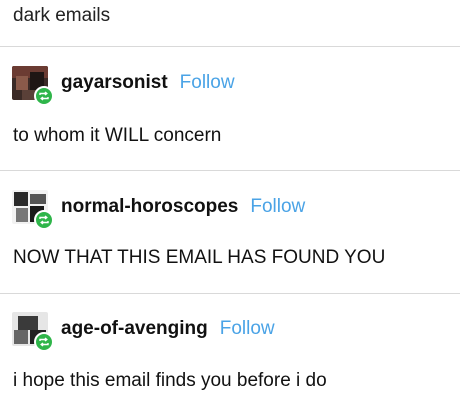 The width and height of the screenshot is (460, 413). I want to click on username: normal-horoscopes Follow, so click(183, 207).